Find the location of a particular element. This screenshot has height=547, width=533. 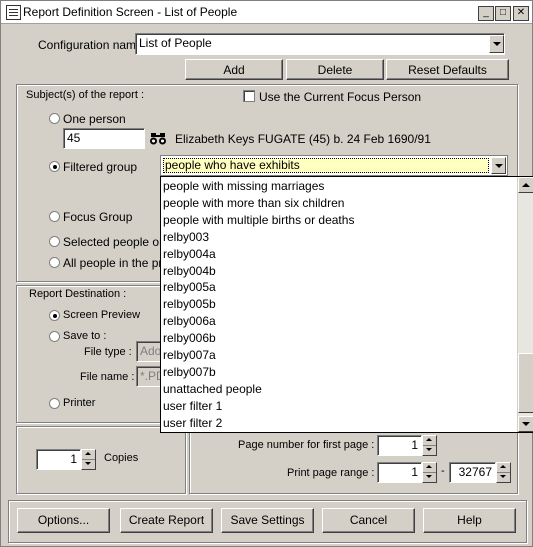

reset-defaults-button: Reset Defaults is located at coordinates (447, 69).